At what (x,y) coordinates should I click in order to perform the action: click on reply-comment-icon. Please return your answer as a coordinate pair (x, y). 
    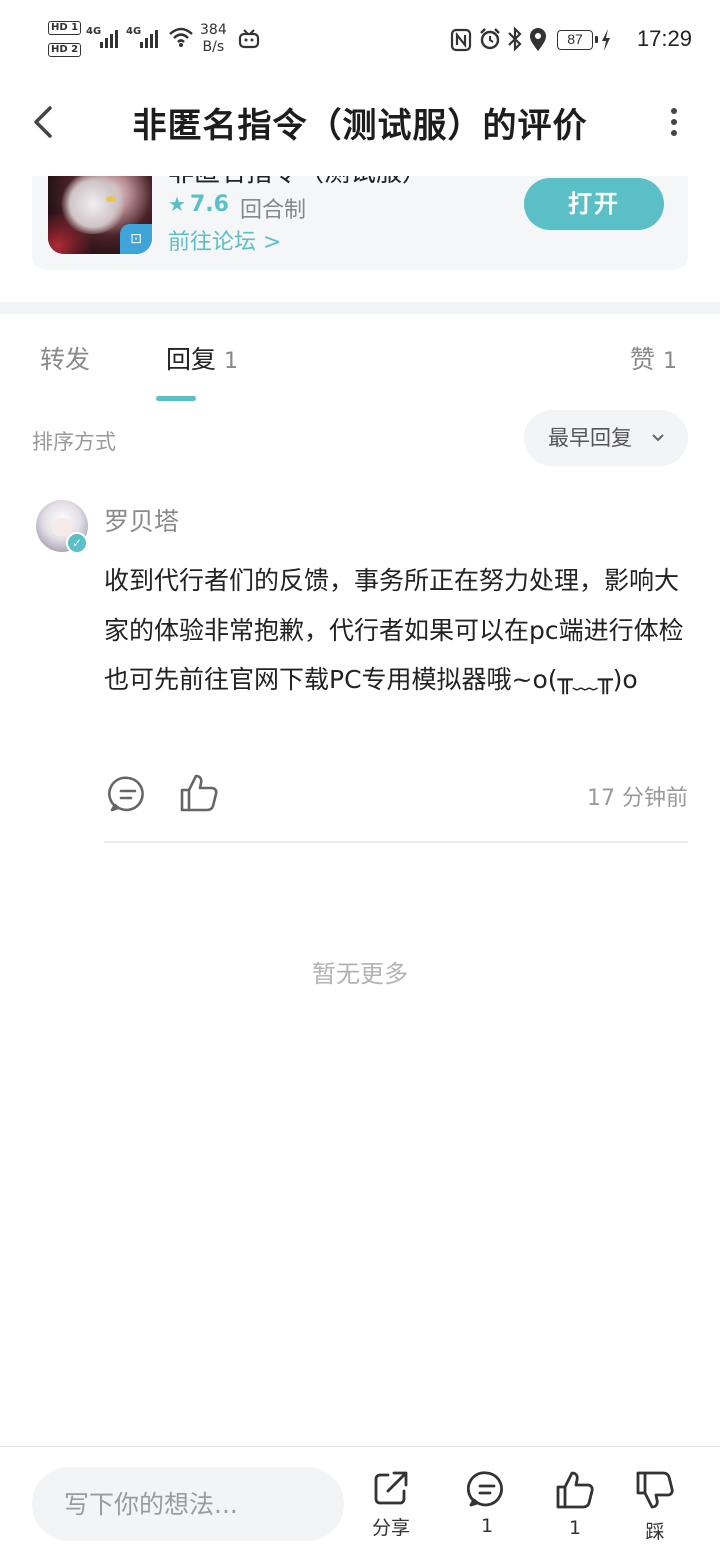
    Looking at the image, I should click on (128, 794).